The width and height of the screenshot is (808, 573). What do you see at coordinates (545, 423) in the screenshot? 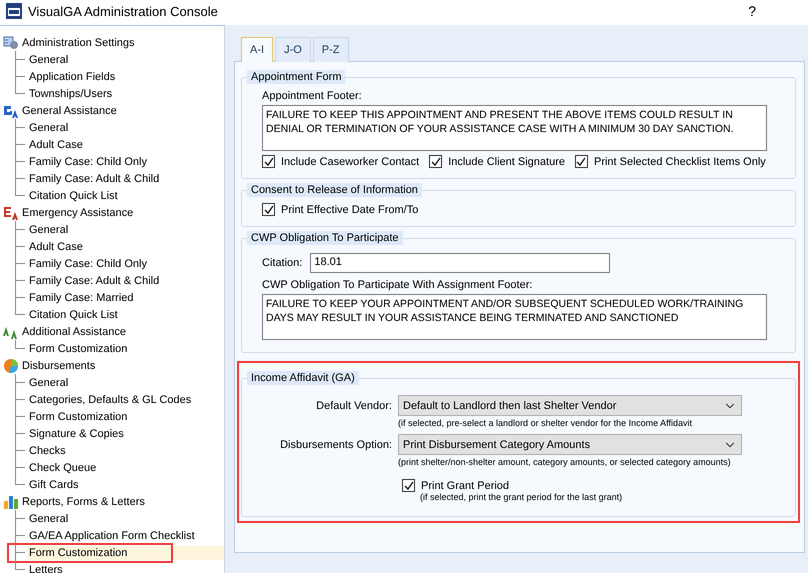
I see `hint-text: (if selected, pre-select a landlord or shelter vendor for the Income Affidavit` at bounding box center [545, 423].